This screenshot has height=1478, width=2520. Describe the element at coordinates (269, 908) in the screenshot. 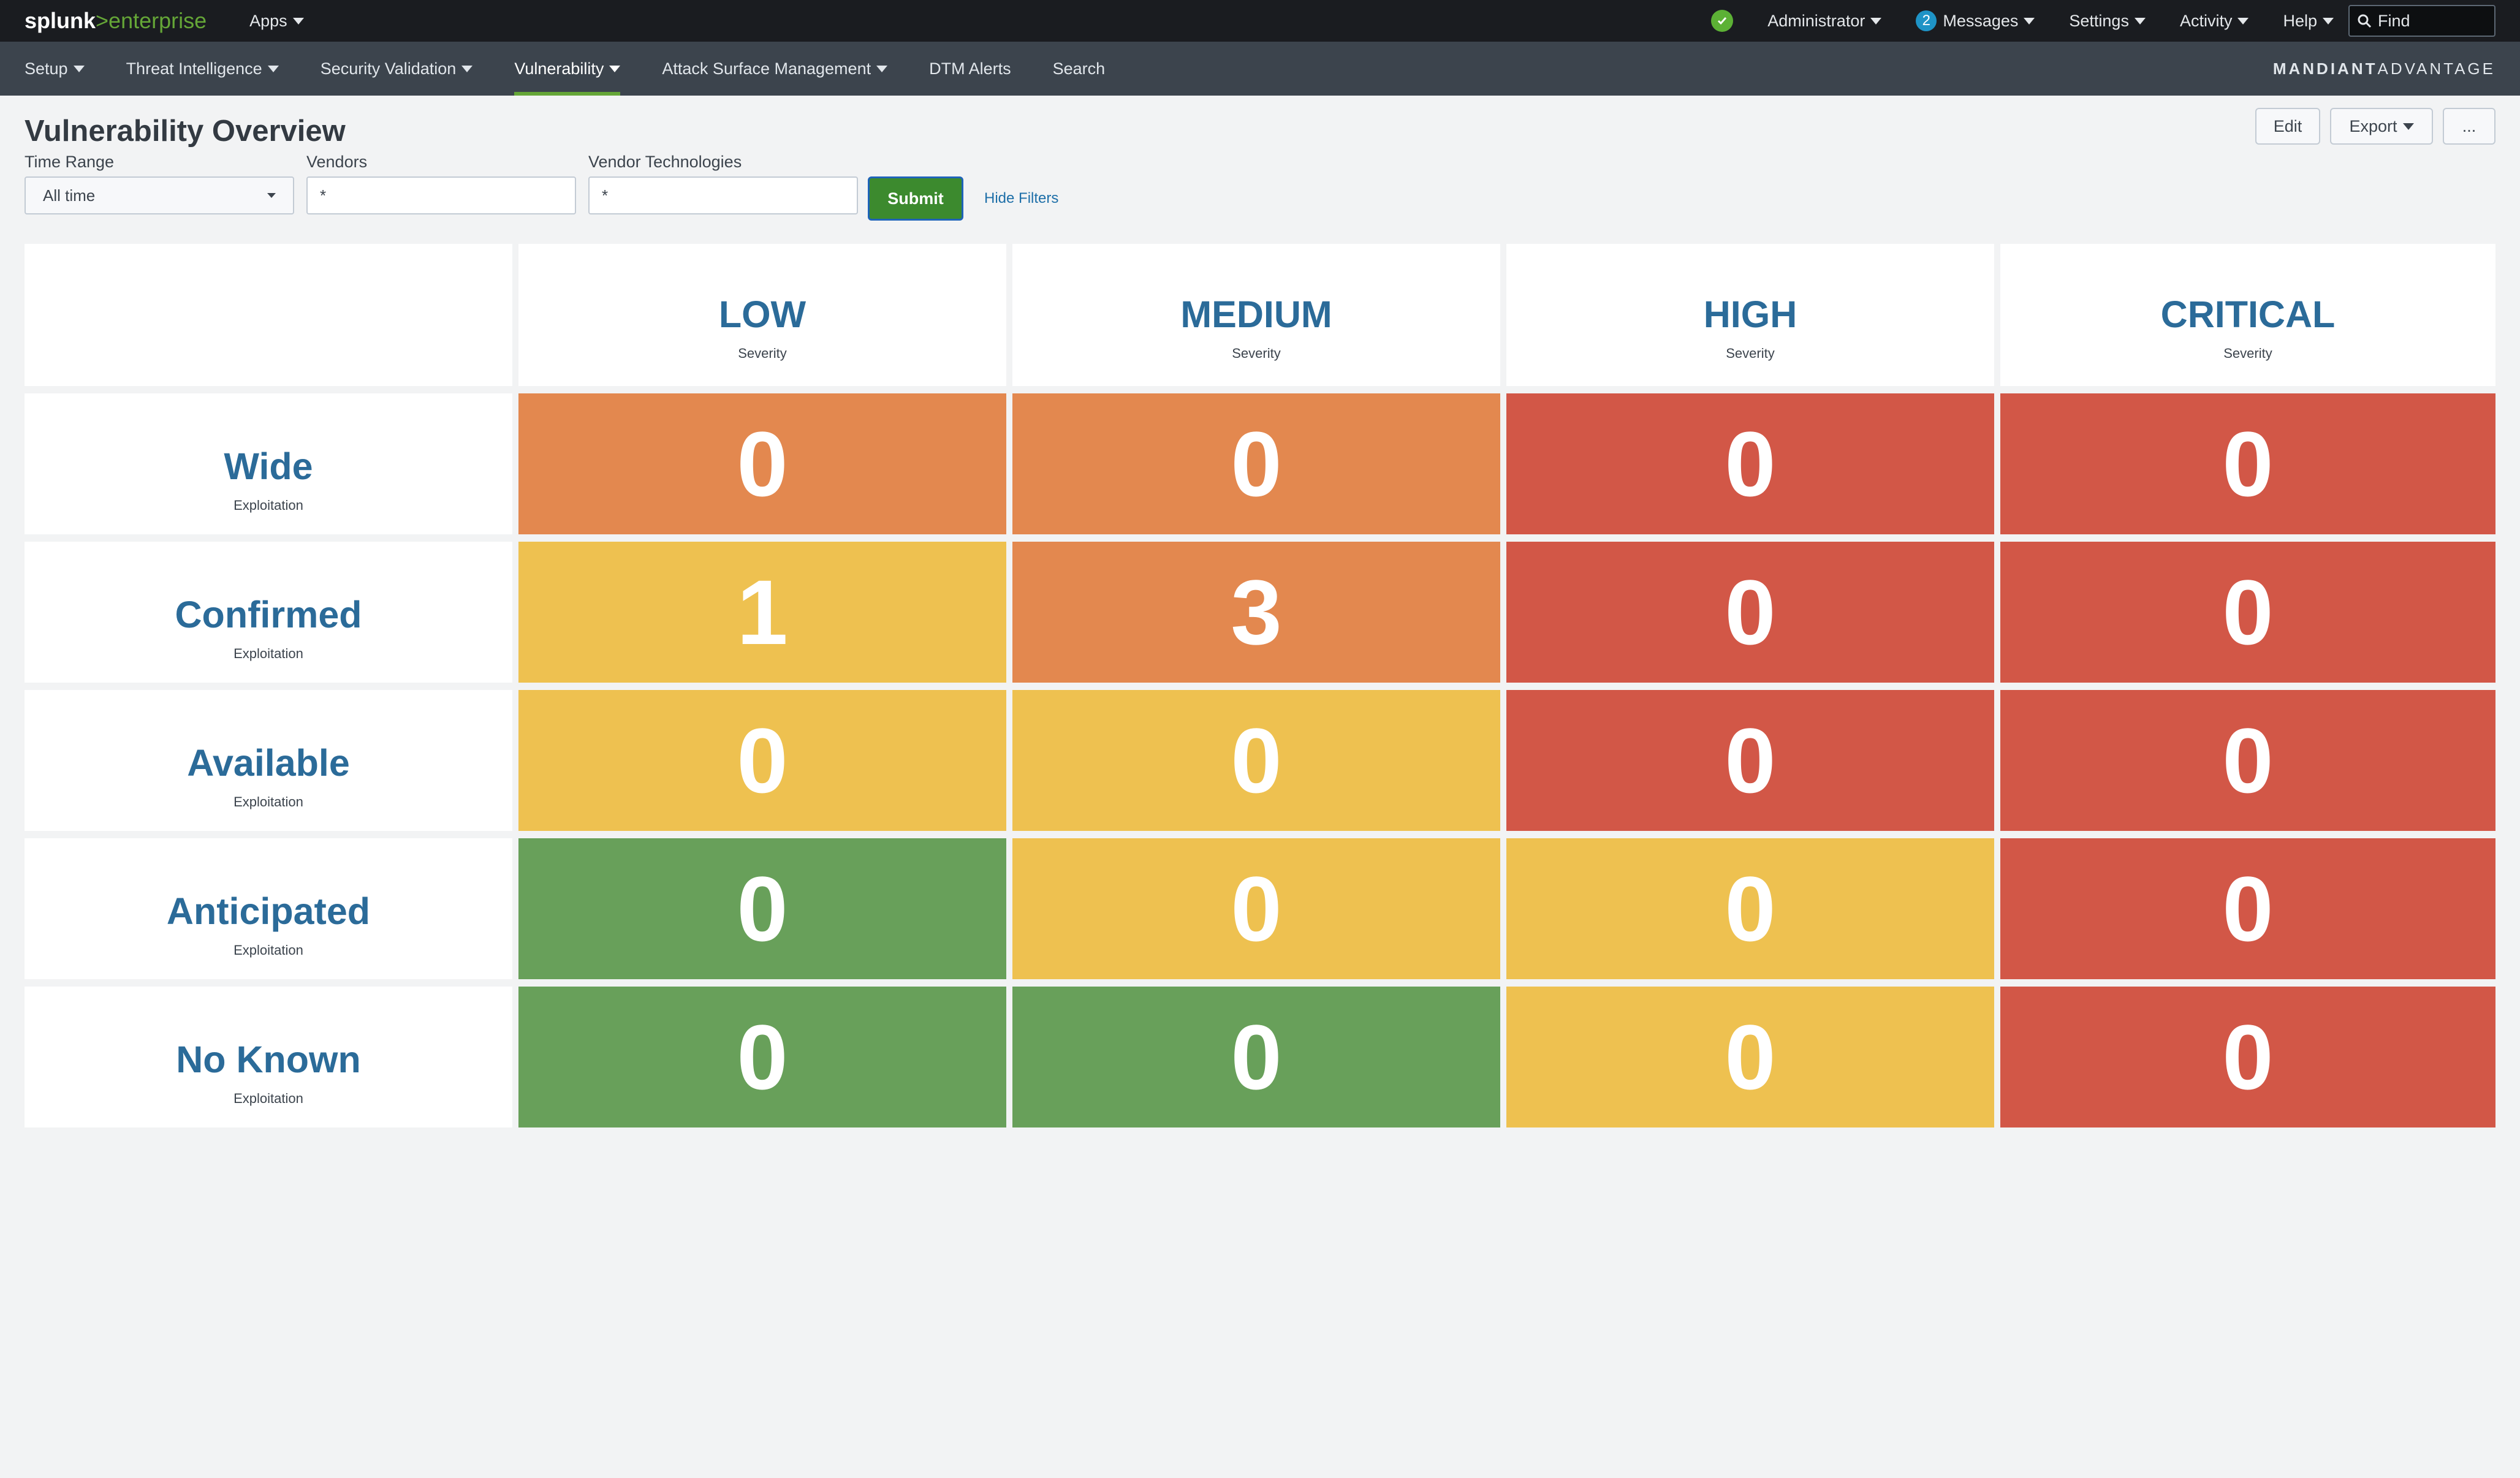

I see `row-header-anticipated: Anticipated Exploitation` at that location.